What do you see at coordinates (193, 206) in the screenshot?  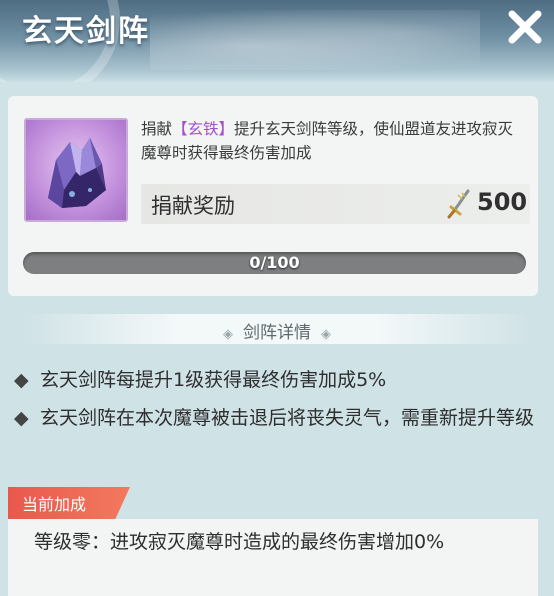 I see `reward-label: 捐献奖励` at bounding box center [193, 206].